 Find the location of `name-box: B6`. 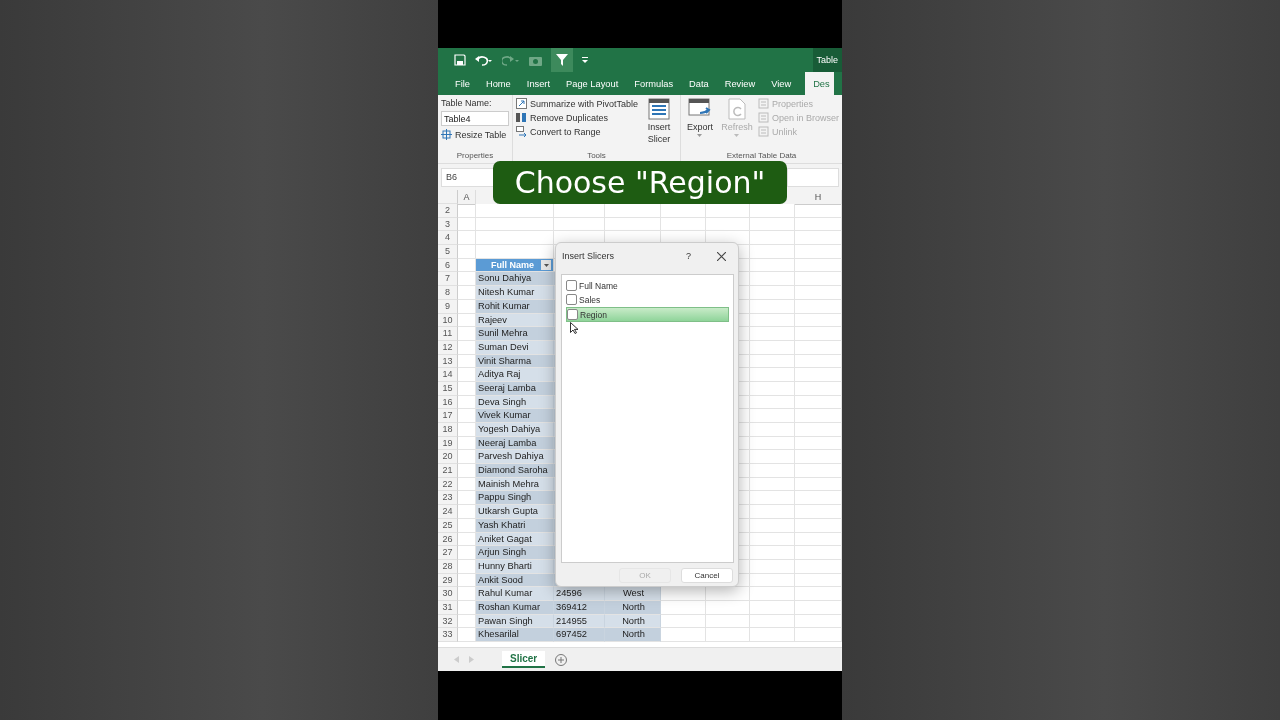

name-box: B6 is located at coordinates (468, 177).